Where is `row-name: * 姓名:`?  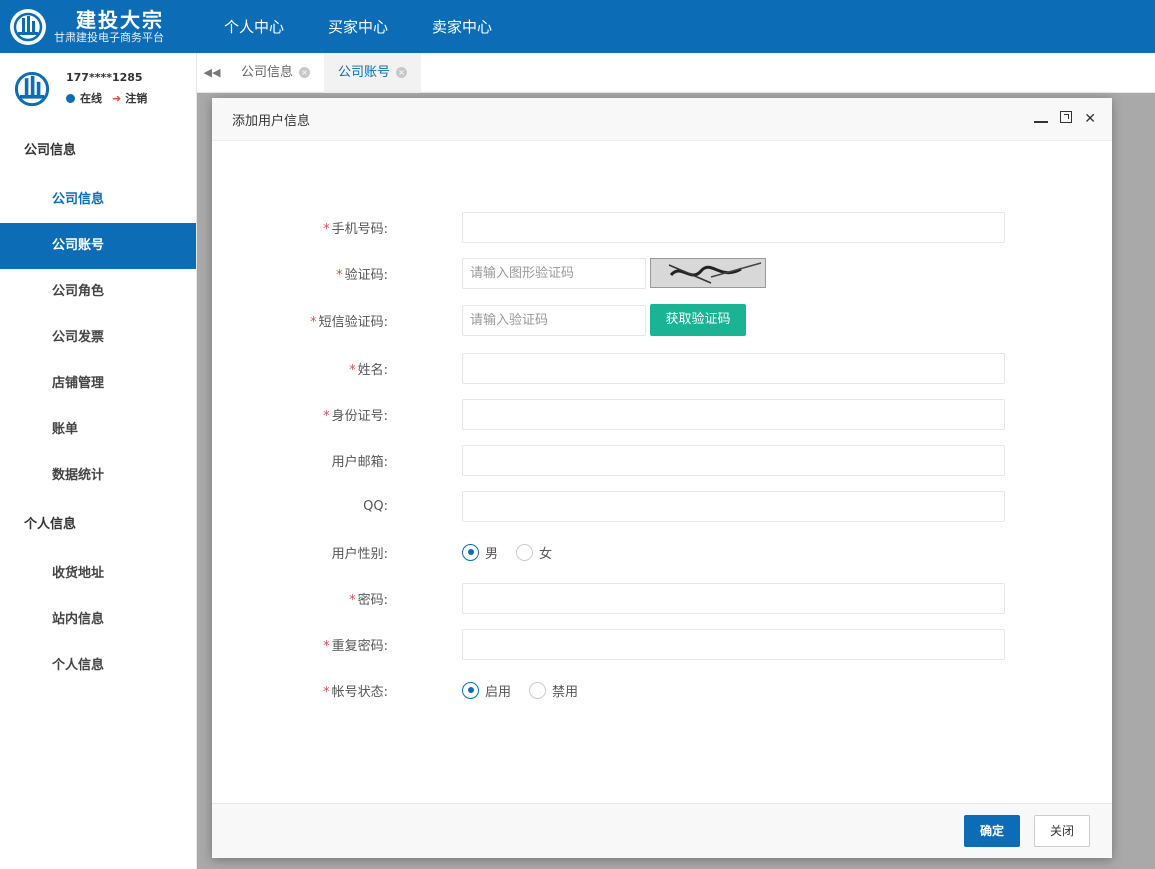
row-name: * 姓名: is located at coordinates (662, 368).